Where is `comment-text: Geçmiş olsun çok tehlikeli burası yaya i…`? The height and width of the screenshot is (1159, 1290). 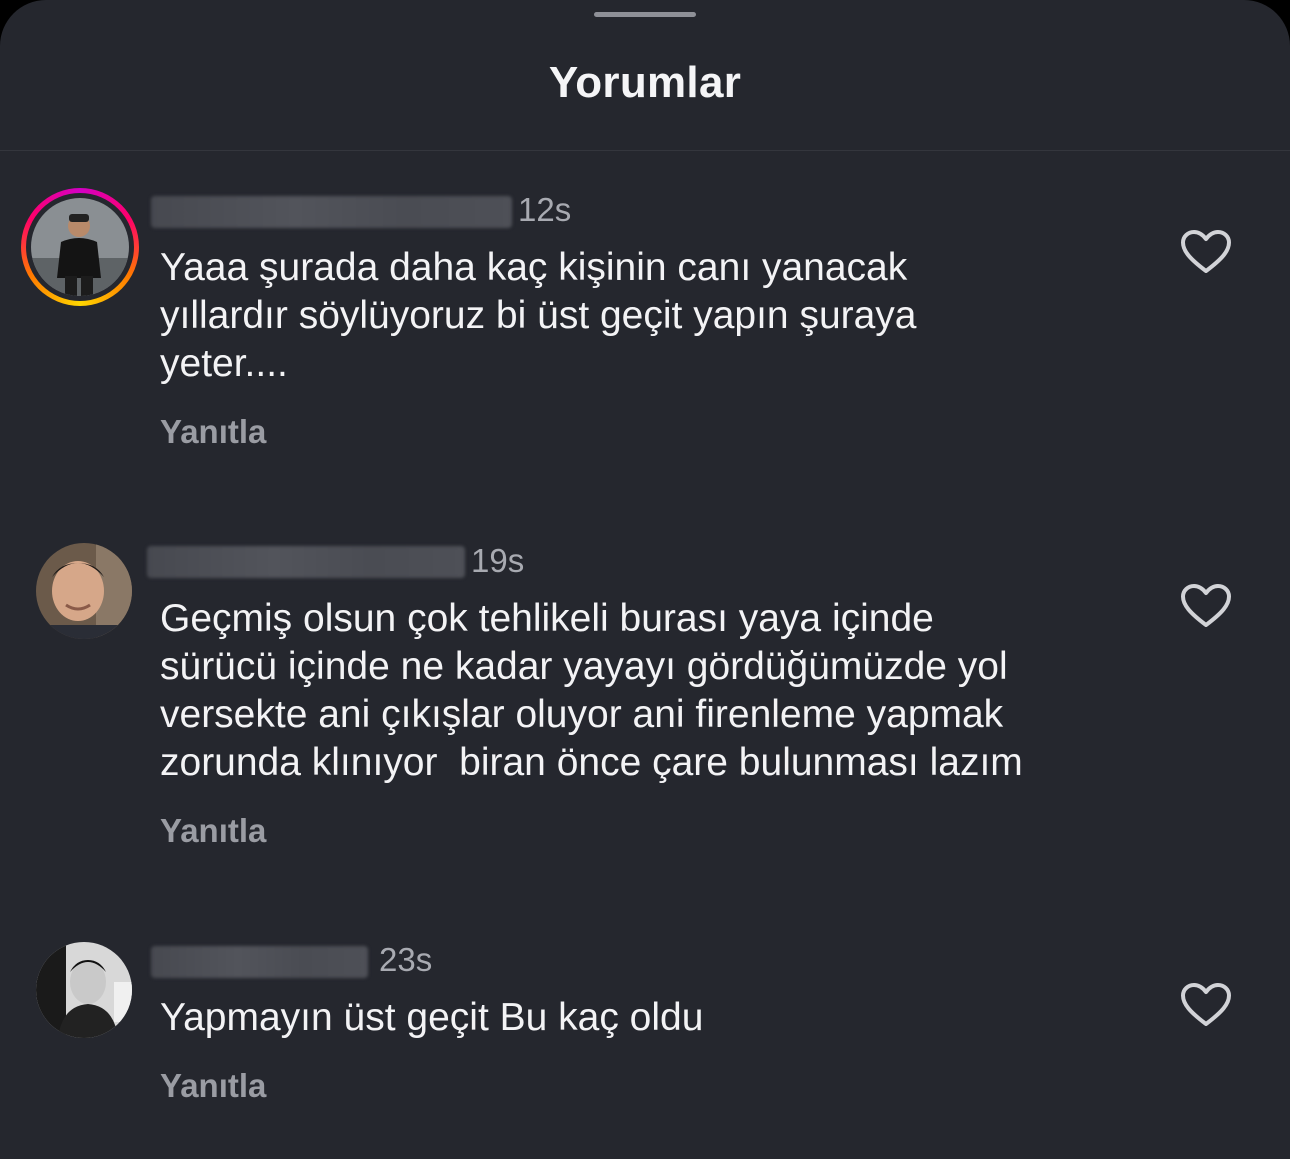 comment-text: Geçmiş olsun çok tehlikeli burası yaya i… is located at coordinates (591, 690).